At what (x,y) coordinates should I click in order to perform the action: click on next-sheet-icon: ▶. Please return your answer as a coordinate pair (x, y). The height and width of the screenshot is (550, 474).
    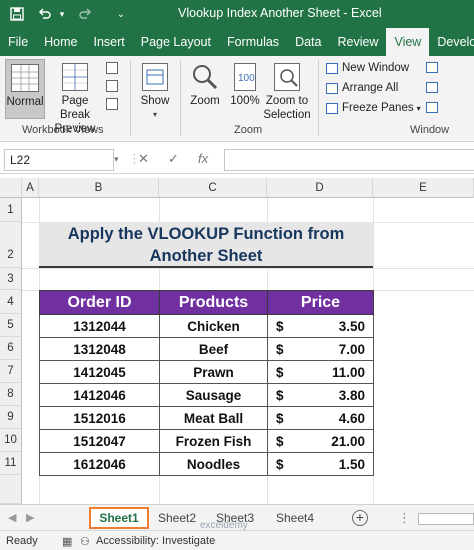
    Looking at the image, I should click on (30, 517).